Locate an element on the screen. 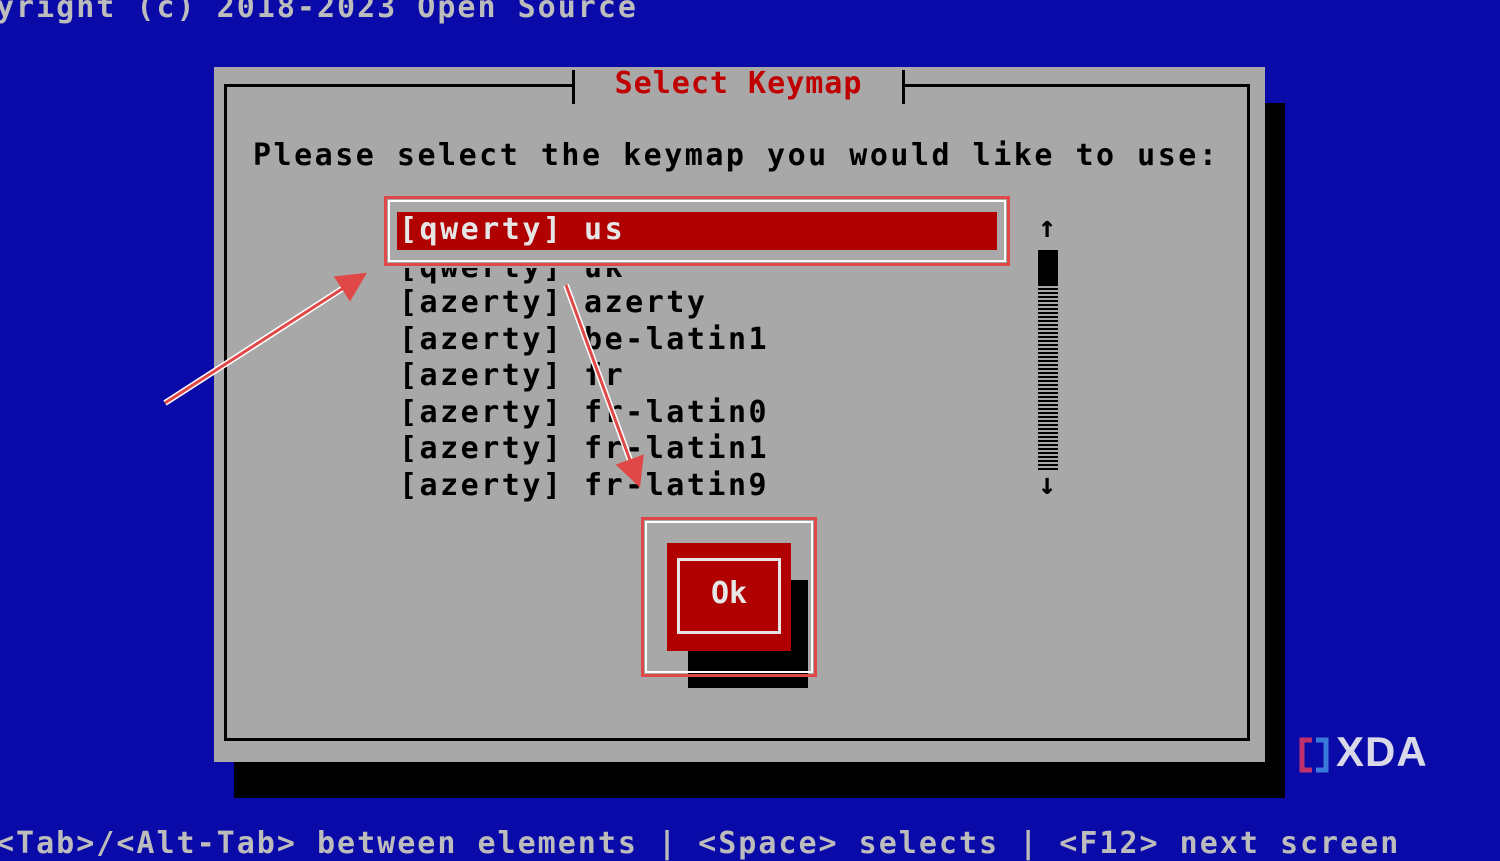 Image resolution: width=1500 pixels, height=861 pixels. arrow-to-list-icon is located at coordinates (265, 339).